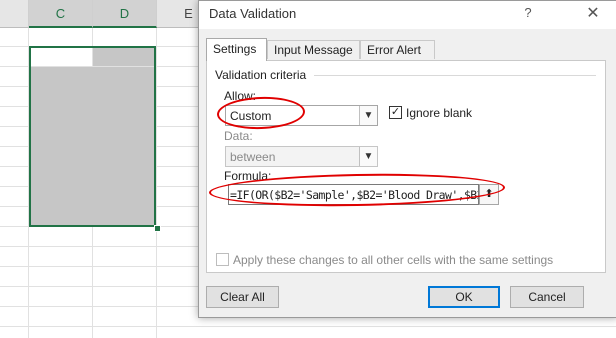 The width and height of the screenshot is (616, 338). What do you see at coordinates (261, 75) in the screenshot?
I see `validation-criteria-heading: Validation criteria` at bounding box center [261, 75].